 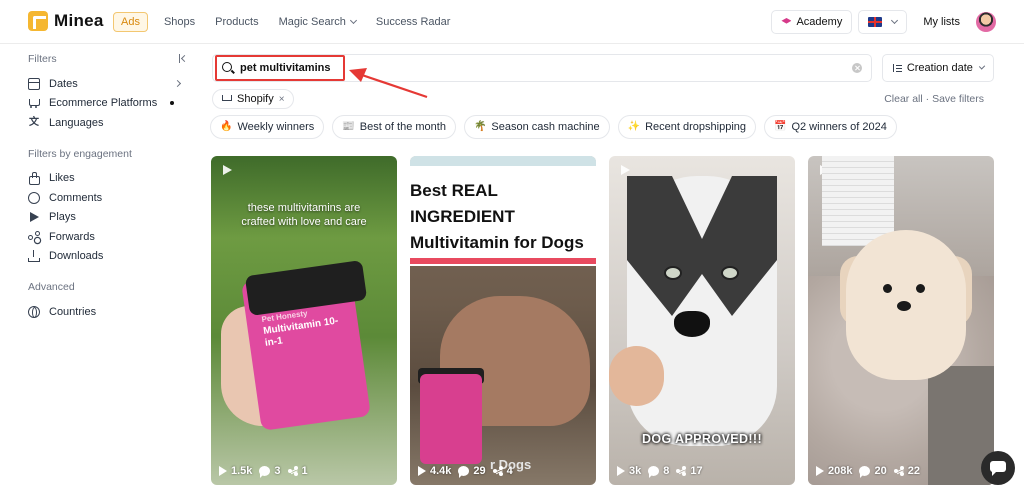 I want to click on filter-countries: Countries, so click(x=108, y=312).